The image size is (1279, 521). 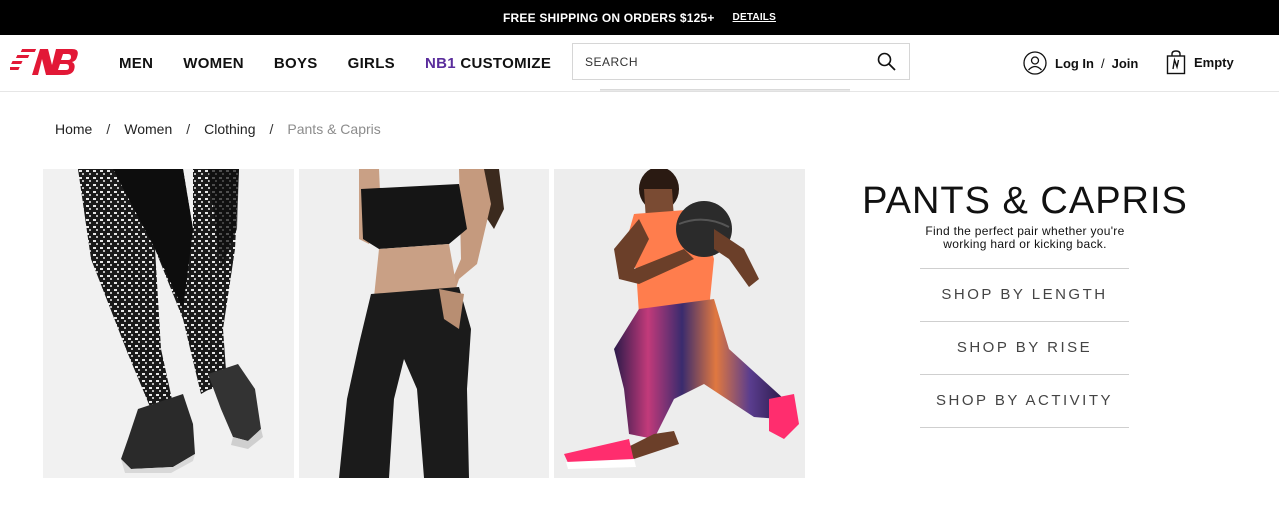 I want to click on joggers-illustration, so click(x=424, y=323).